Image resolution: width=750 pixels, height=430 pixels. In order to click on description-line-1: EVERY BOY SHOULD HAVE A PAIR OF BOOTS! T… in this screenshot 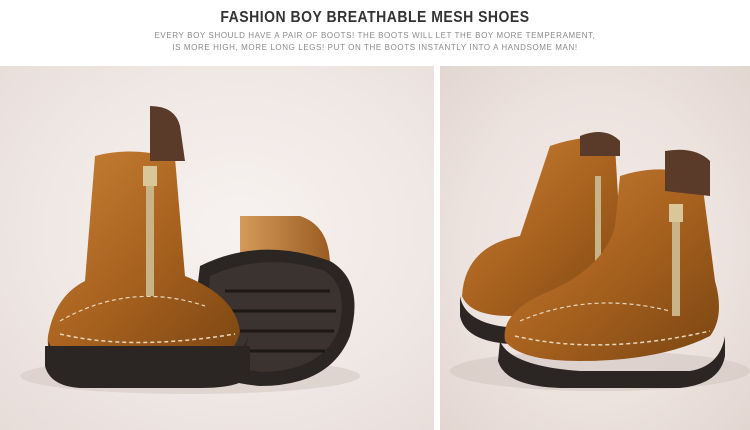, I will do `click(375, 35)`.